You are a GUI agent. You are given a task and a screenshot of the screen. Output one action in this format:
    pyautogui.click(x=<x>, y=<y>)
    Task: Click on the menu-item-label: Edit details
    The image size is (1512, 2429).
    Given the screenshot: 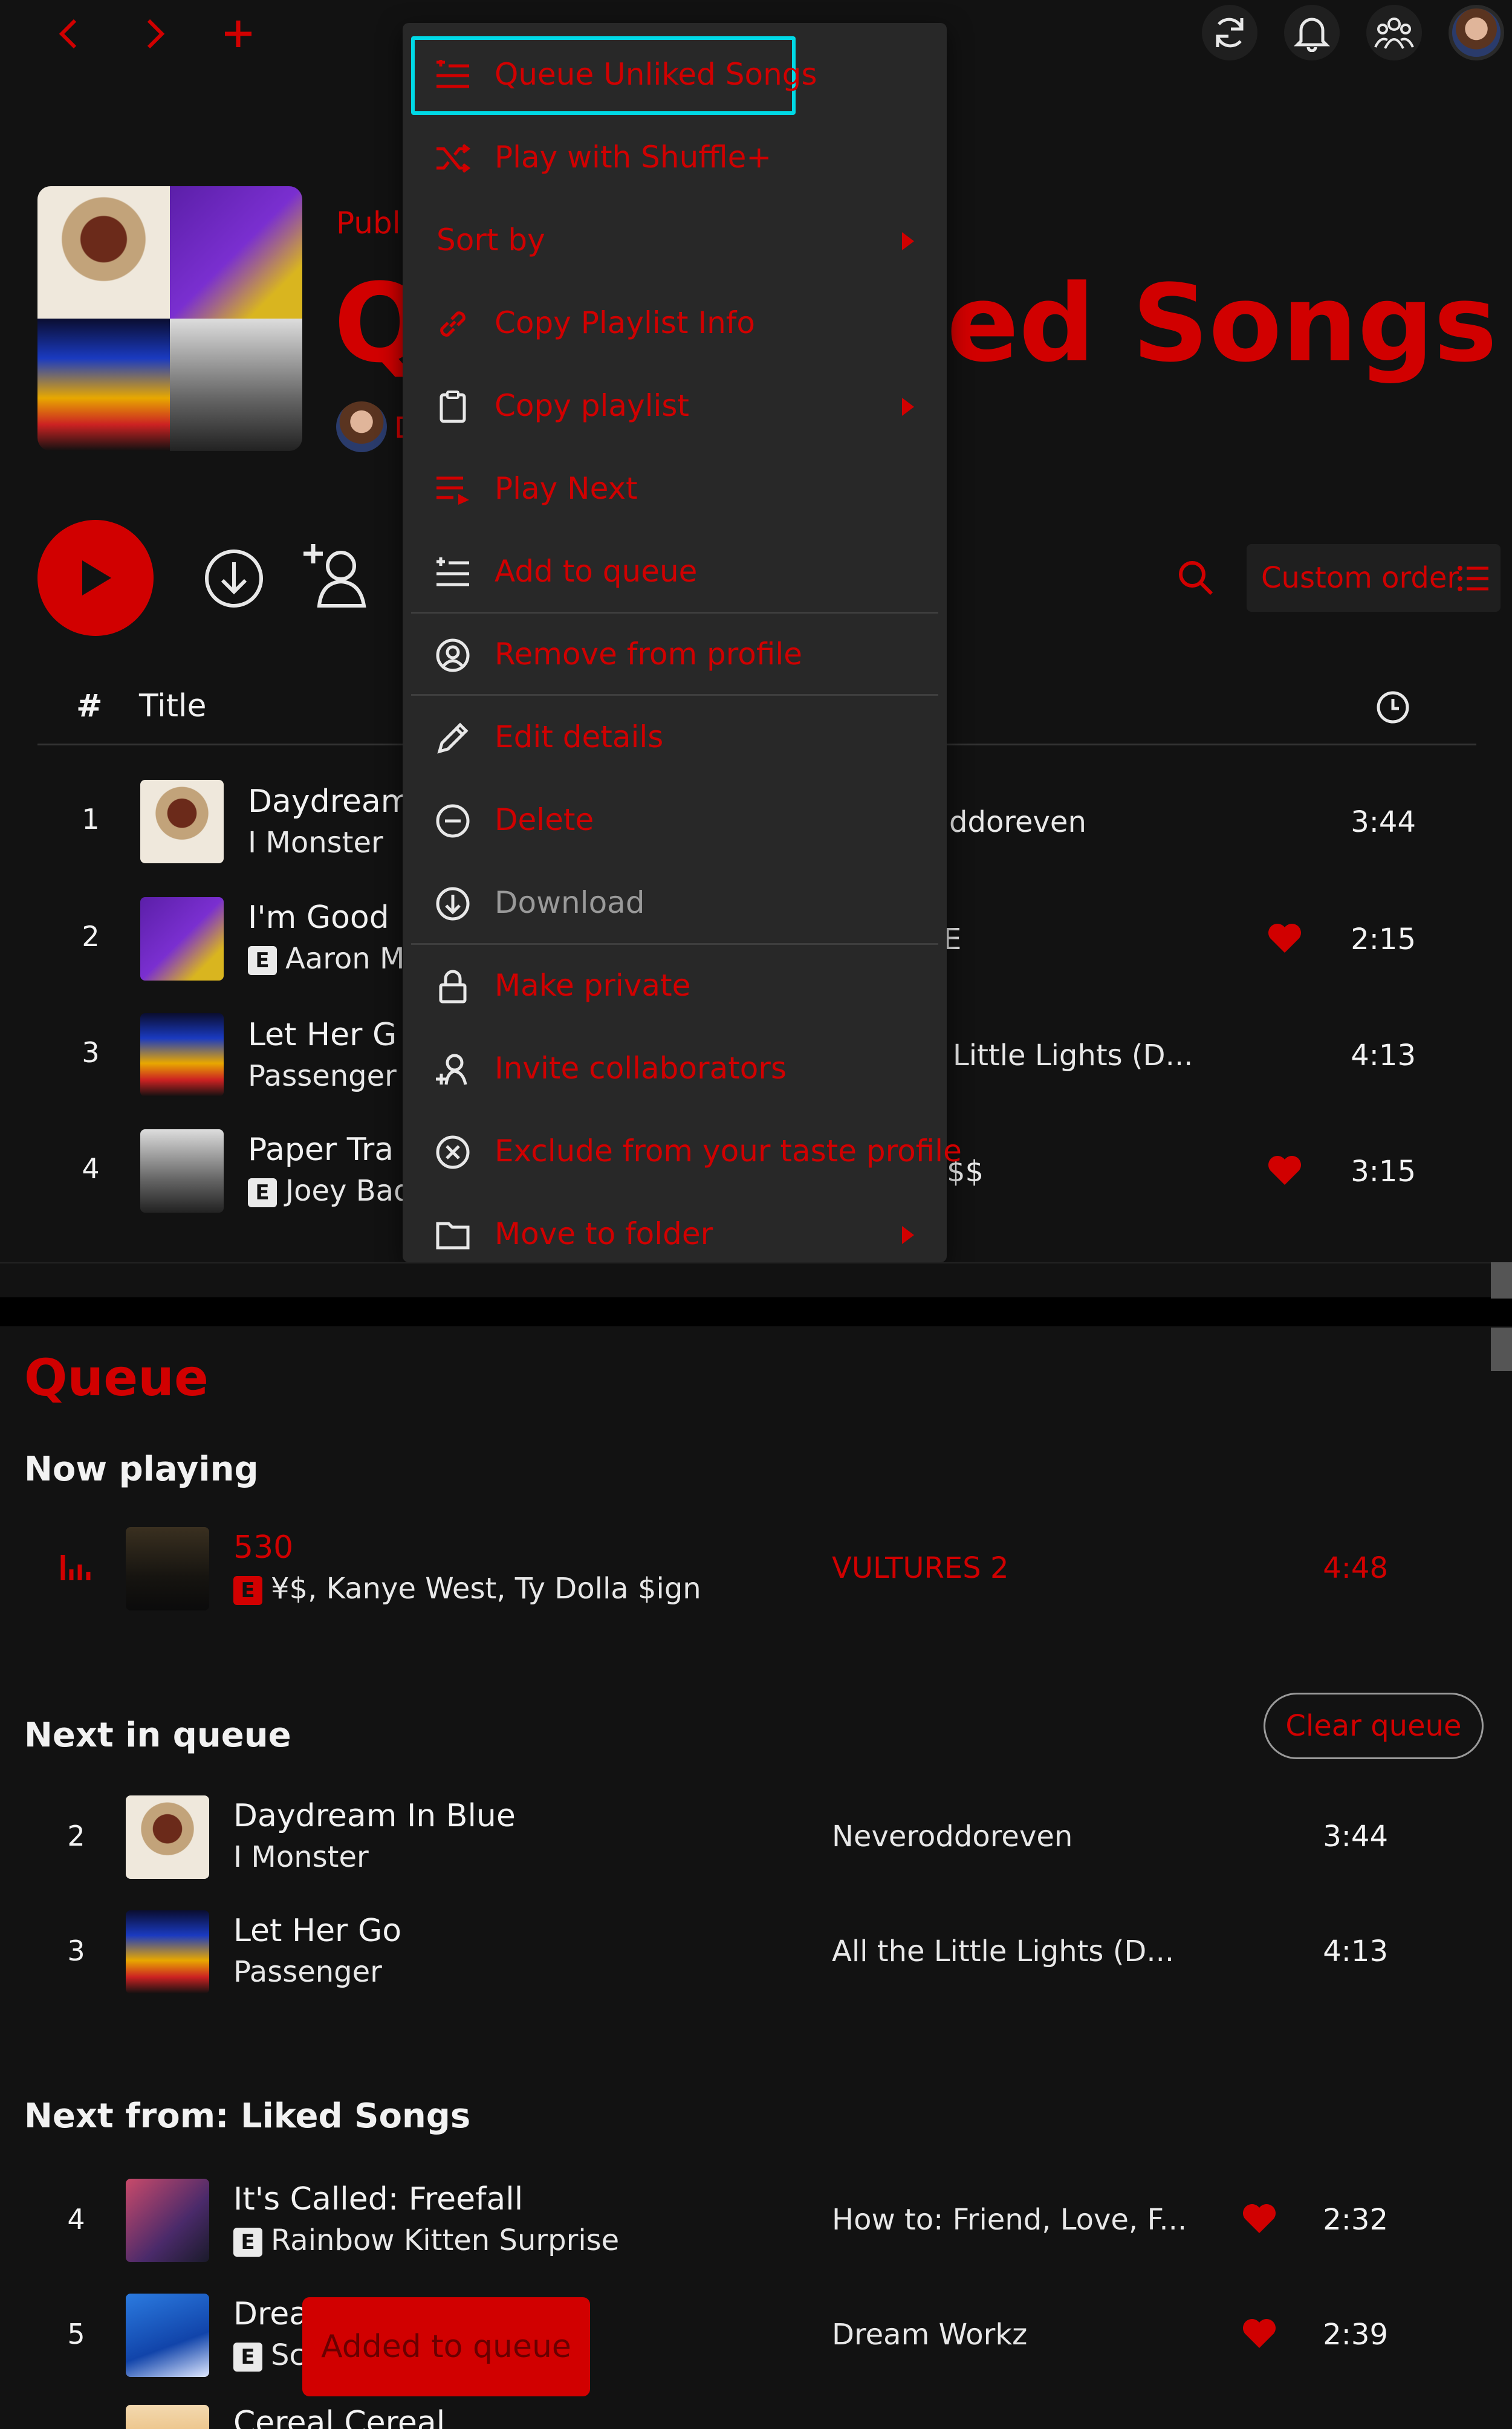 What is the action you would take?
    pyautogui.click(x=579, y=736)
    